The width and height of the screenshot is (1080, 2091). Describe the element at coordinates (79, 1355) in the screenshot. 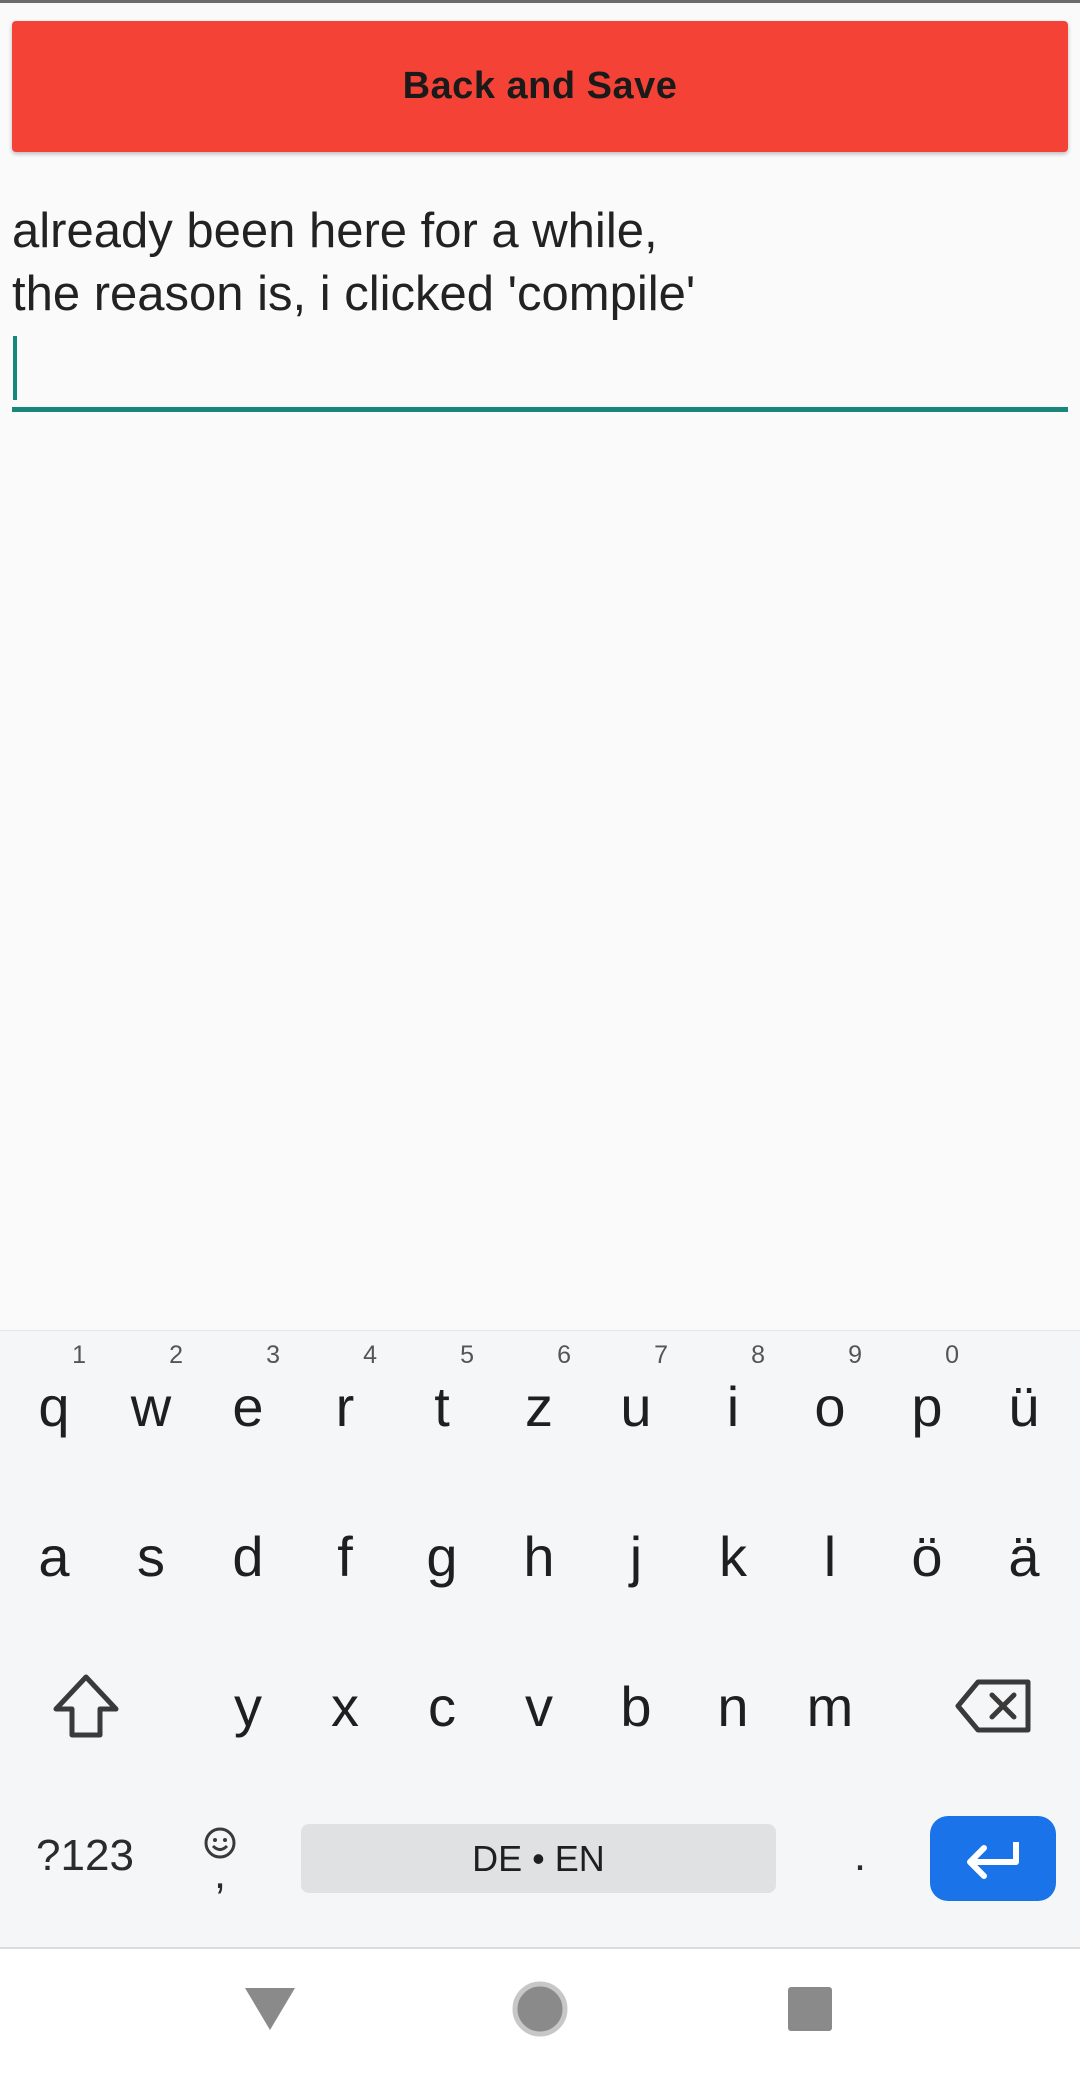

I see `key-hint: 1` at that location.